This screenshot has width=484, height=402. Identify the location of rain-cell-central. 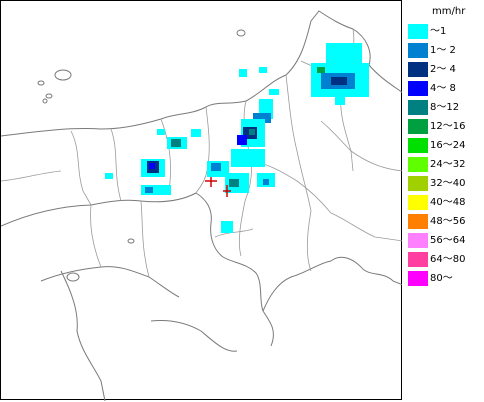
(252, 133).